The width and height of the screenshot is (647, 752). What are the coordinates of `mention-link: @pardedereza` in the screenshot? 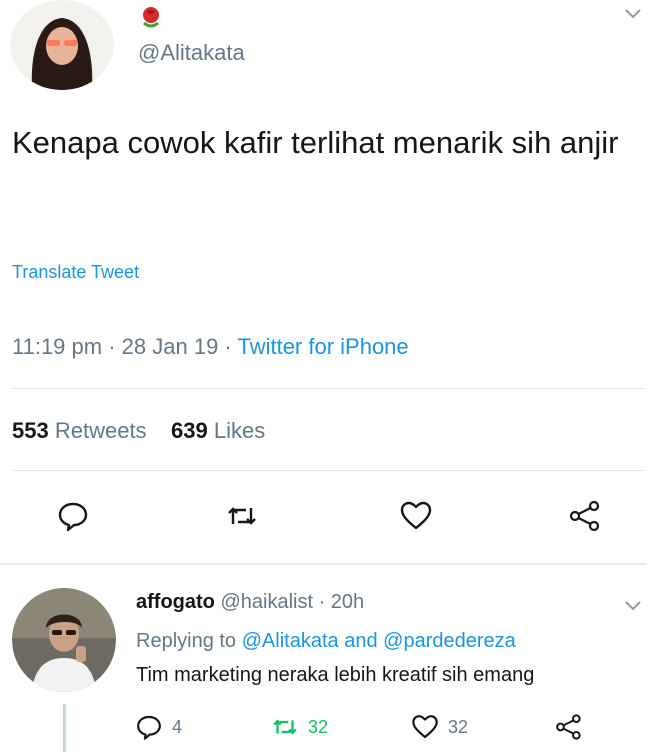 It's located at (449, 641).